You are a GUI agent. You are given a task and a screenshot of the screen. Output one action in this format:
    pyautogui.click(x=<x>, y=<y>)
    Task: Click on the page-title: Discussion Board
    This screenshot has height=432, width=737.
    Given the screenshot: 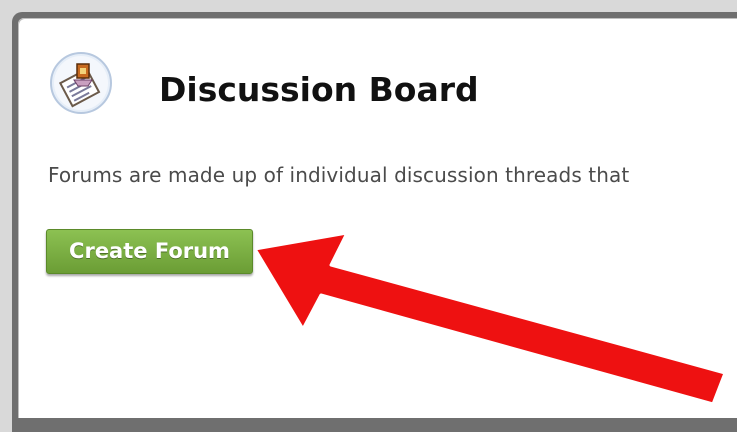 What is the action you would take?
    pyautogui.click(x=319, y=89)
    